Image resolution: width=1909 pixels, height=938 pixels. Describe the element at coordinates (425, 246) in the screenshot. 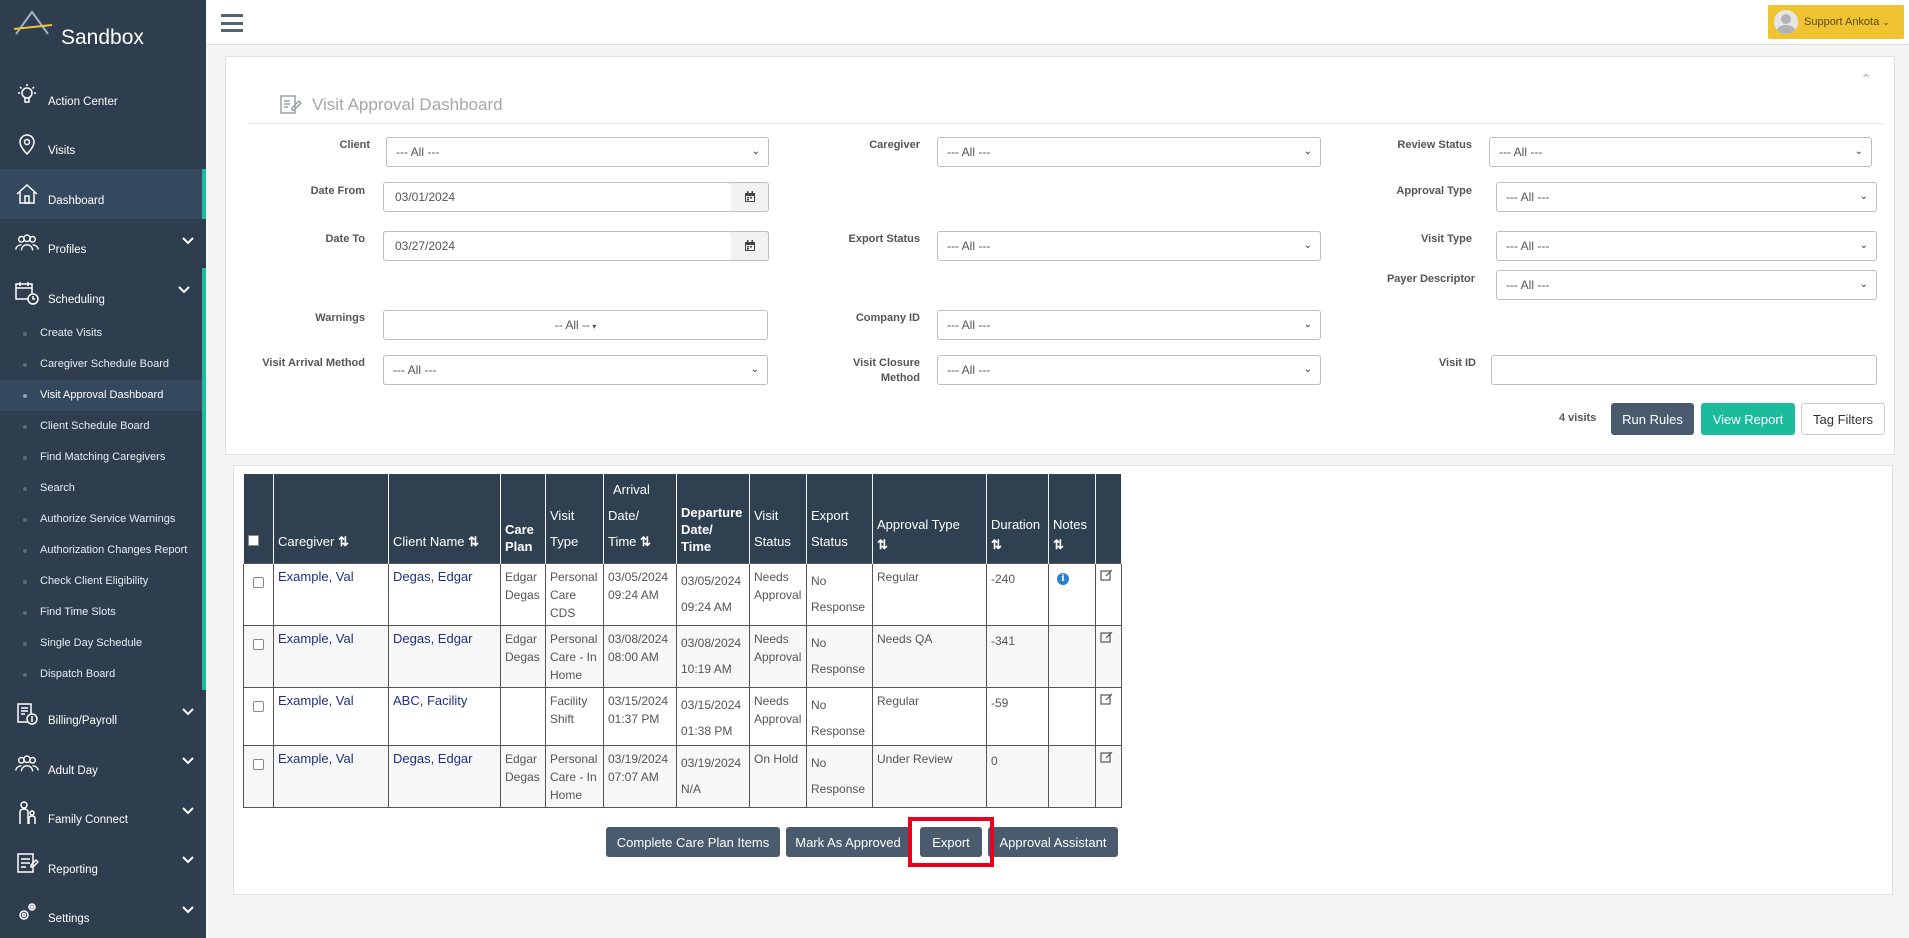

I see `input-value: 03/27/2024` at that location.